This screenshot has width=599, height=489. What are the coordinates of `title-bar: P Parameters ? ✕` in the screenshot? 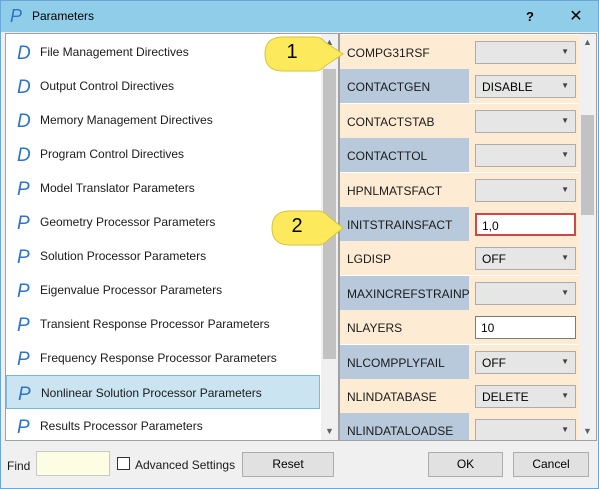 It's located at (299, 16).